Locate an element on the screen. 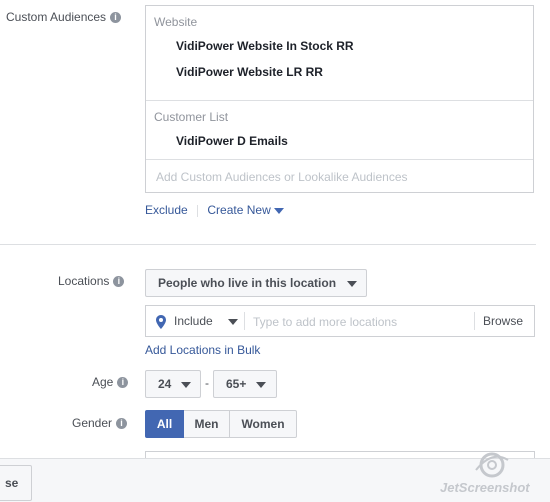 This screenshot has width=550, height=502. include-label: Include is located at coordinates (193, 321).